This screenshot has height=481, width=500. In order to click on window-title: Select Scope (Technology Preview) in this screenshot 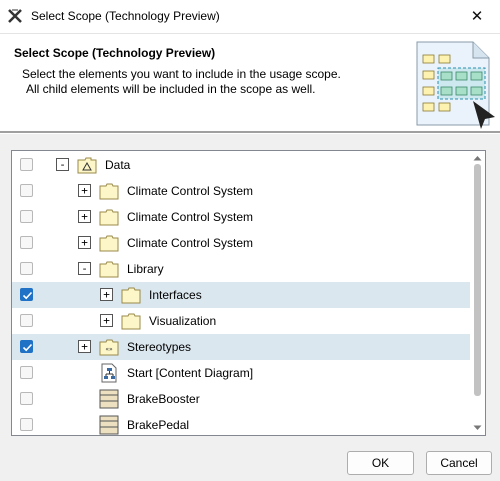, I will do `click(125, 16)`.